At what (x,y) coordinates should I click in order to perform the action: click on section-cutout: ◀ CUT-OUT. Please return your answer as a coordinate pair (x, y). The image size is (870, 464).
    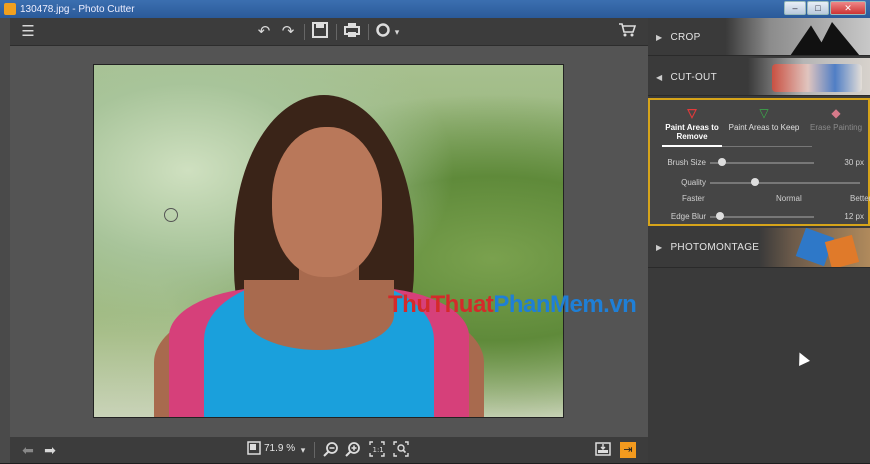
    Looking at the image, I should click on (759, 77).